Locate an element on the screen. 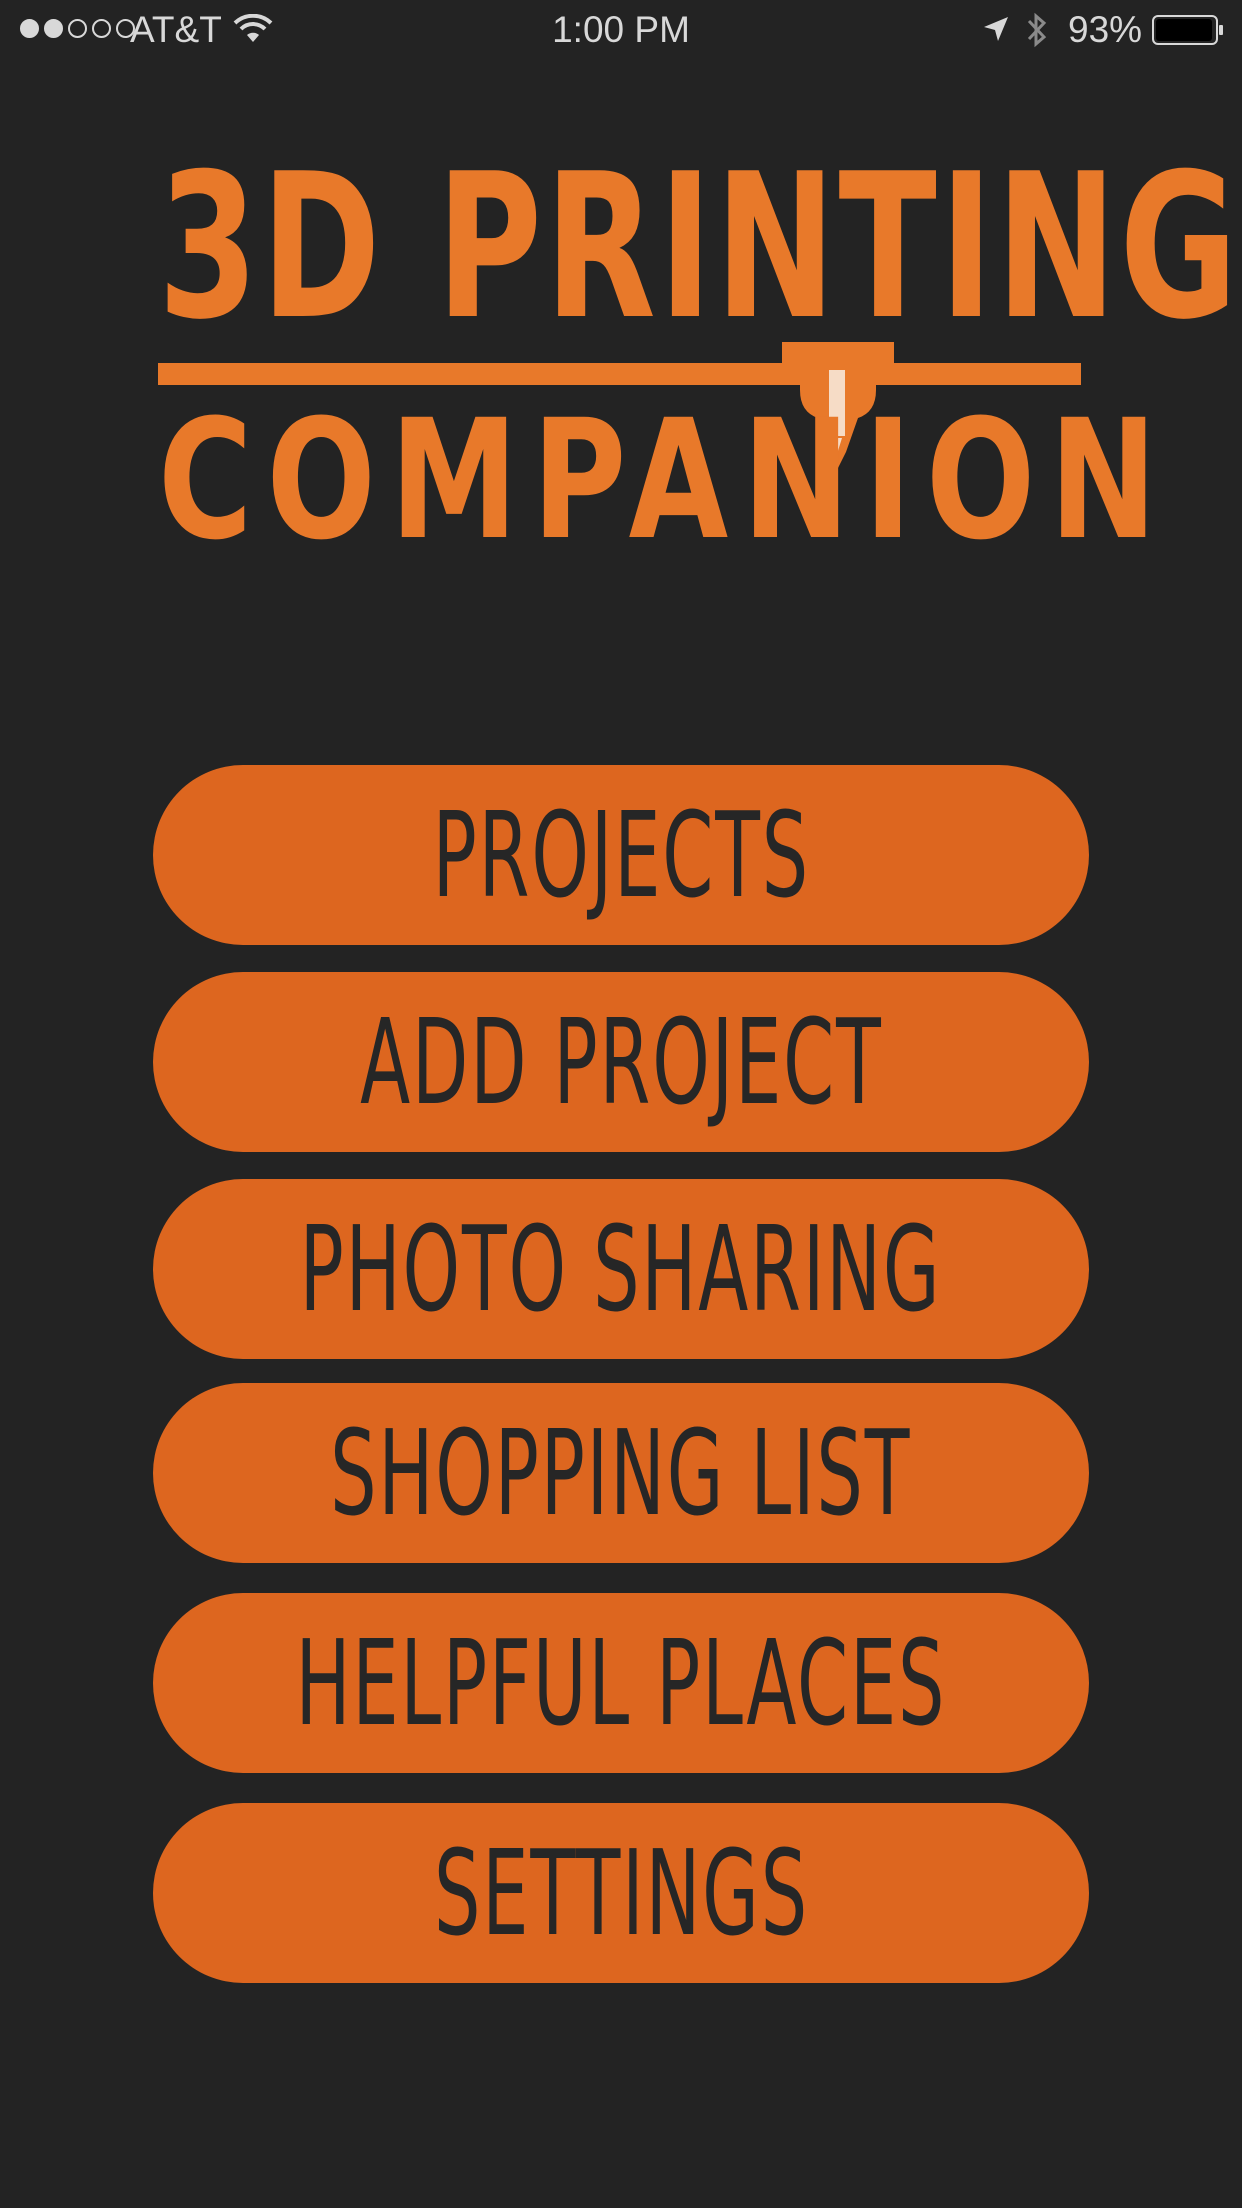  logo-title-line1: 3D PRINTING is located at coordinates (699, 247).